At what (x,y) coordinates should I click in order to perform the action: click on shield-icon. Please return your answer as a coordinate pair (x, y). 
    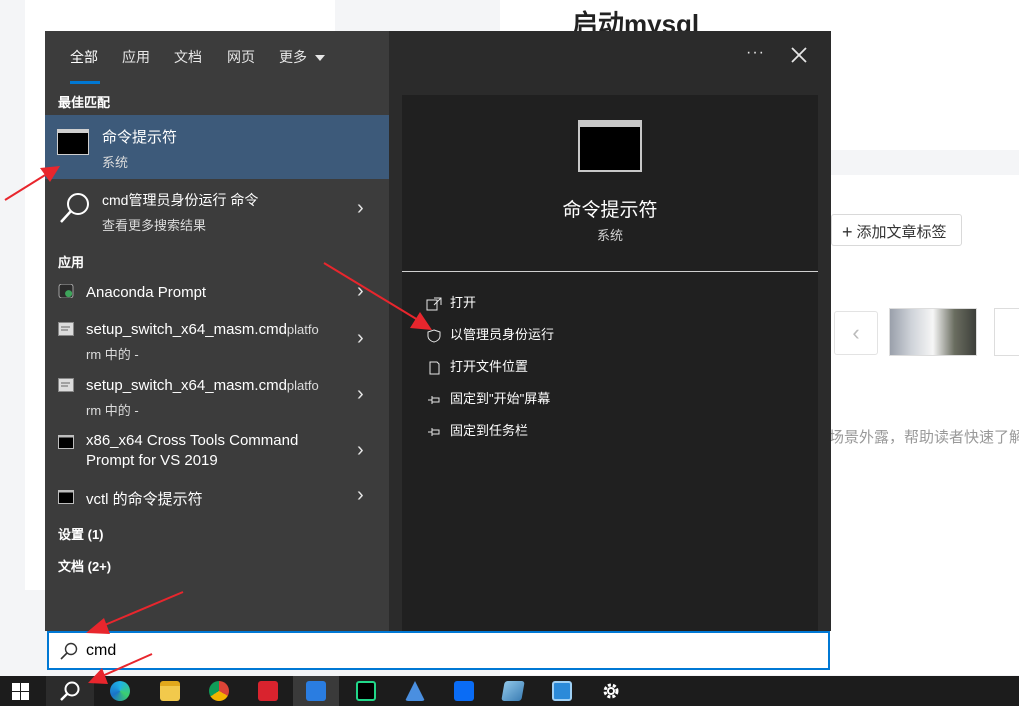
    Looking at the image, I should click on (434, 336).